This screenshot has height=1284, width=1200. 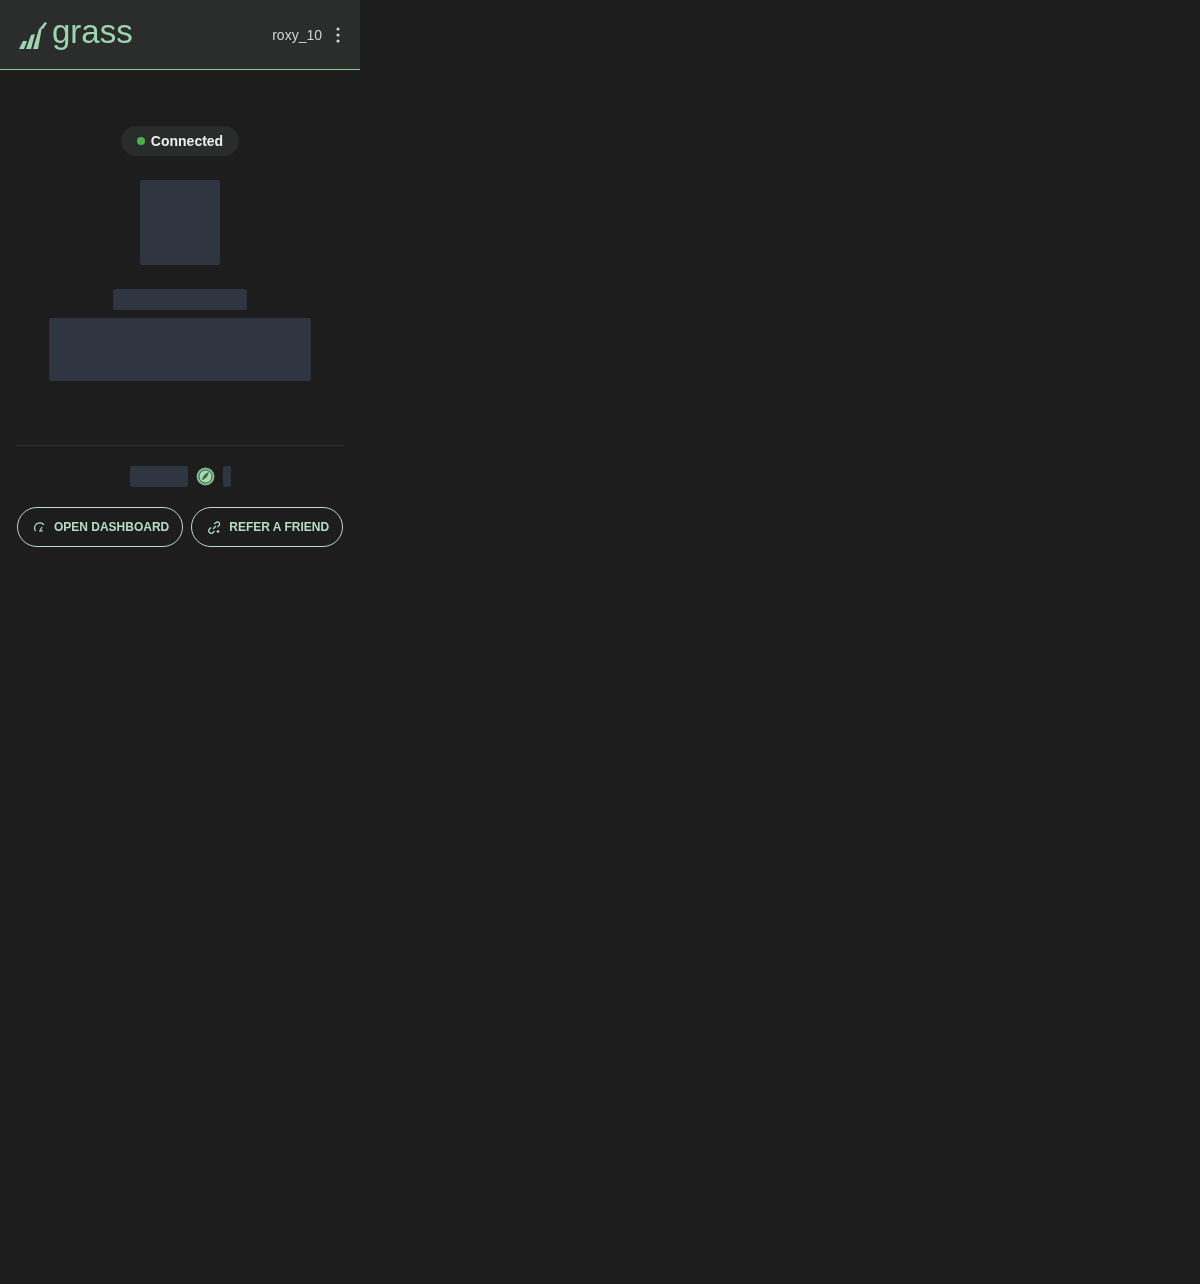 What do you see at coordinates (297, 34) in the screenshot?
I see `username: roxy_10` at bounding box center [297, 34].